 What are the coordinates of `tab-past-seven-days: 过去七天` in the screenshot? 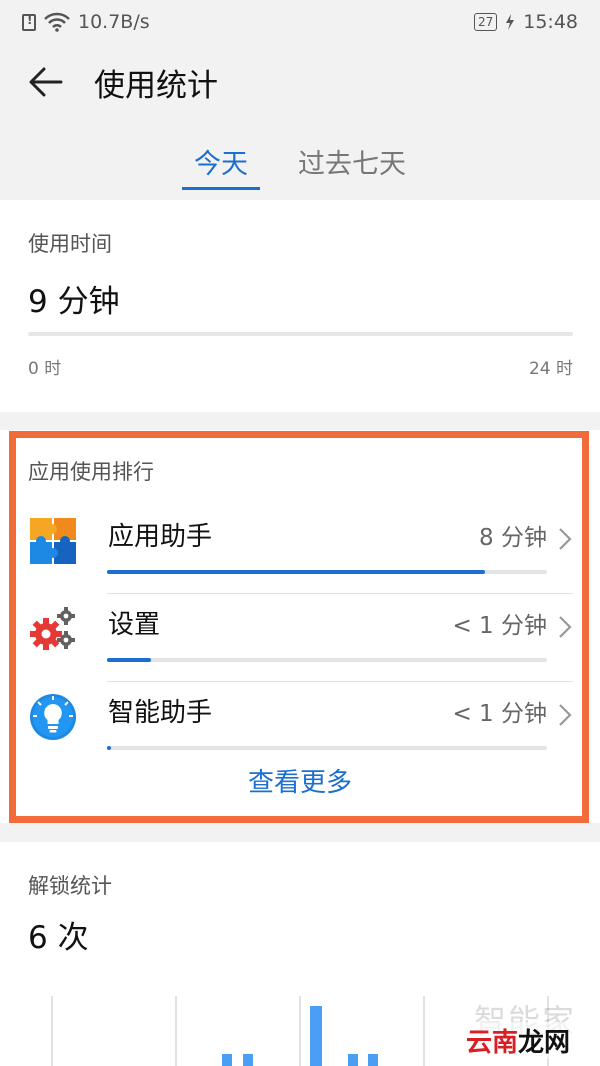 It's located at (352, 160).